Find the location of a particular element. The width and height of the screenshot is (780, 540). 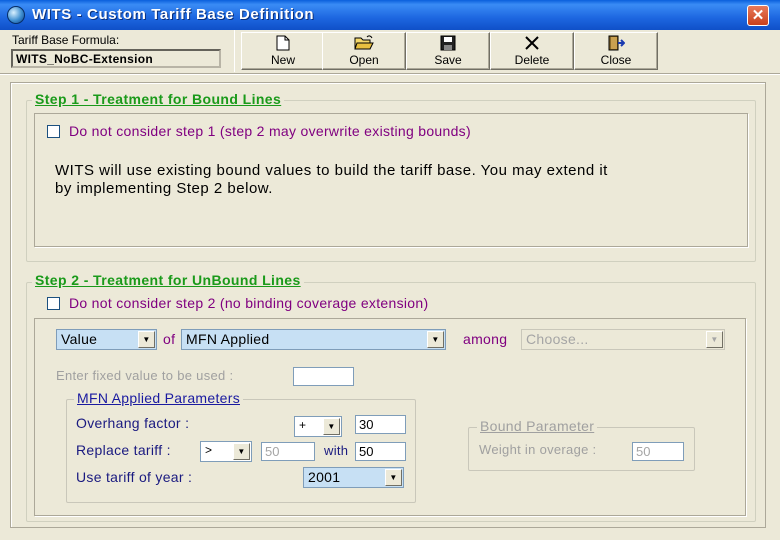

fixed-value-input is located at coordinates (323, 376).